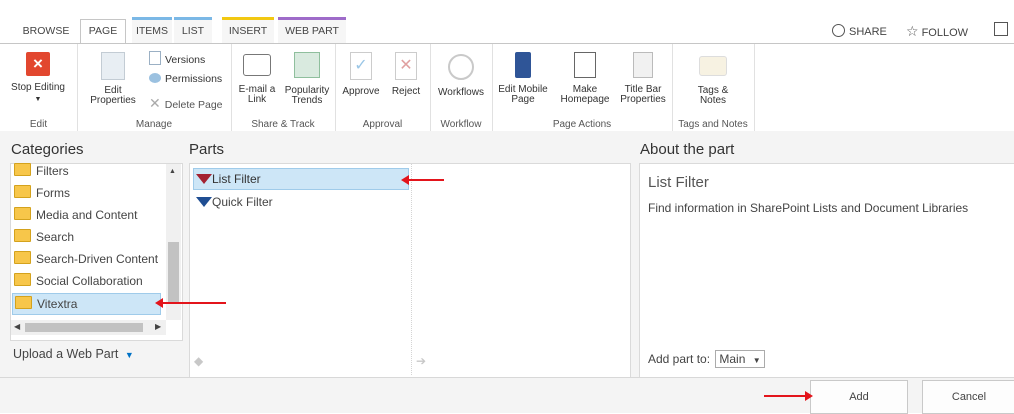 Image resolution: width=1014 pixels, height=414 pixels. Describe the element at coordinates (257, 78) in the screenshot. I see `email-link-button: E-mail a Link` at that location.